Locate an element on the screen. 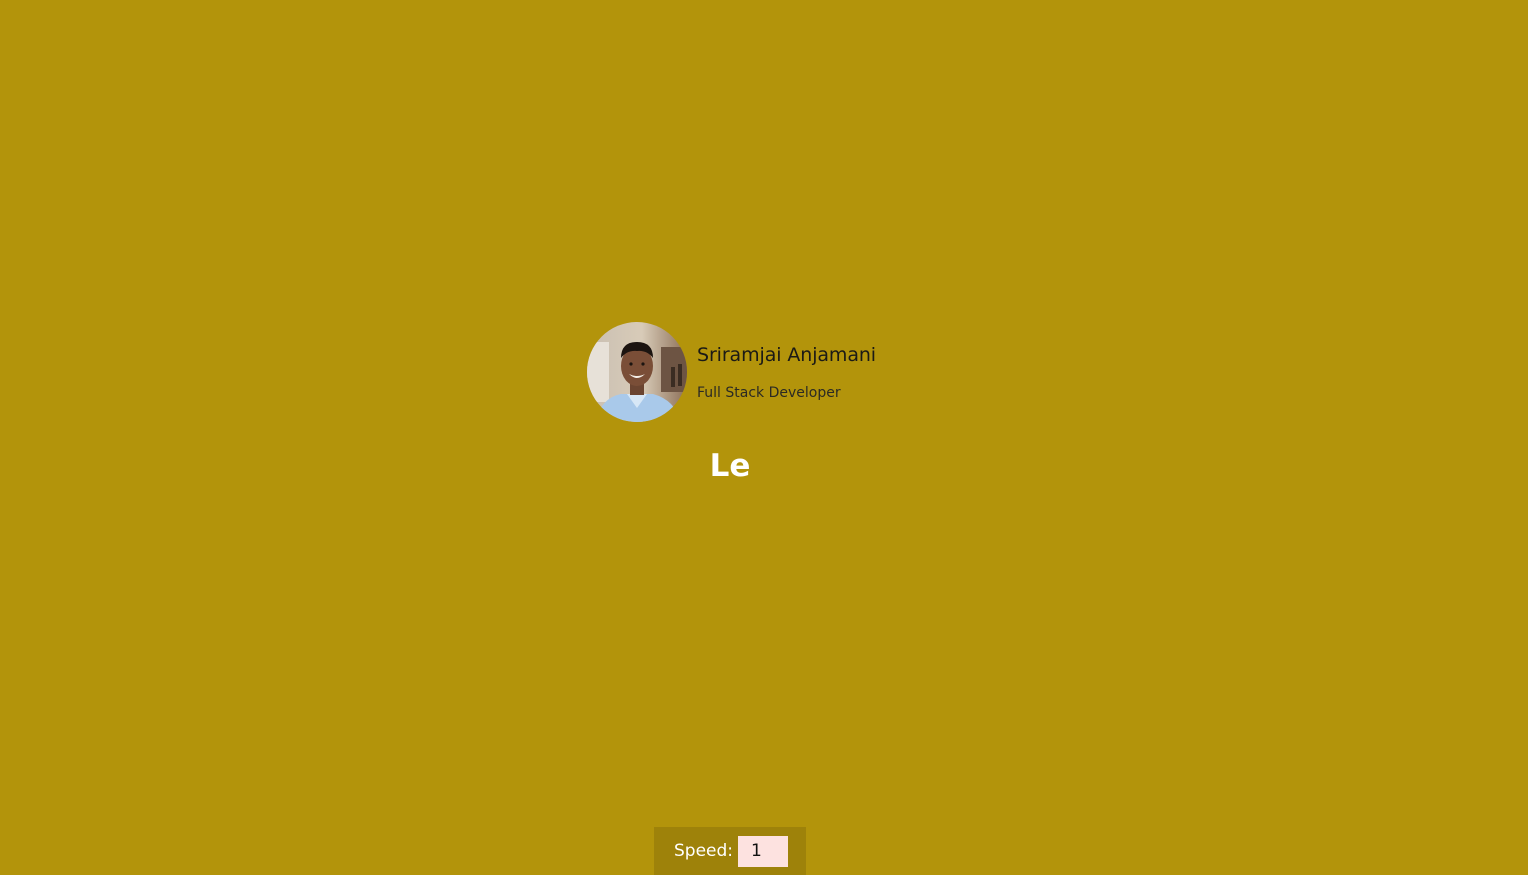  profile-card: Sriramjai Anjamani Full Stack Developer is located at coordinates (731, 372).